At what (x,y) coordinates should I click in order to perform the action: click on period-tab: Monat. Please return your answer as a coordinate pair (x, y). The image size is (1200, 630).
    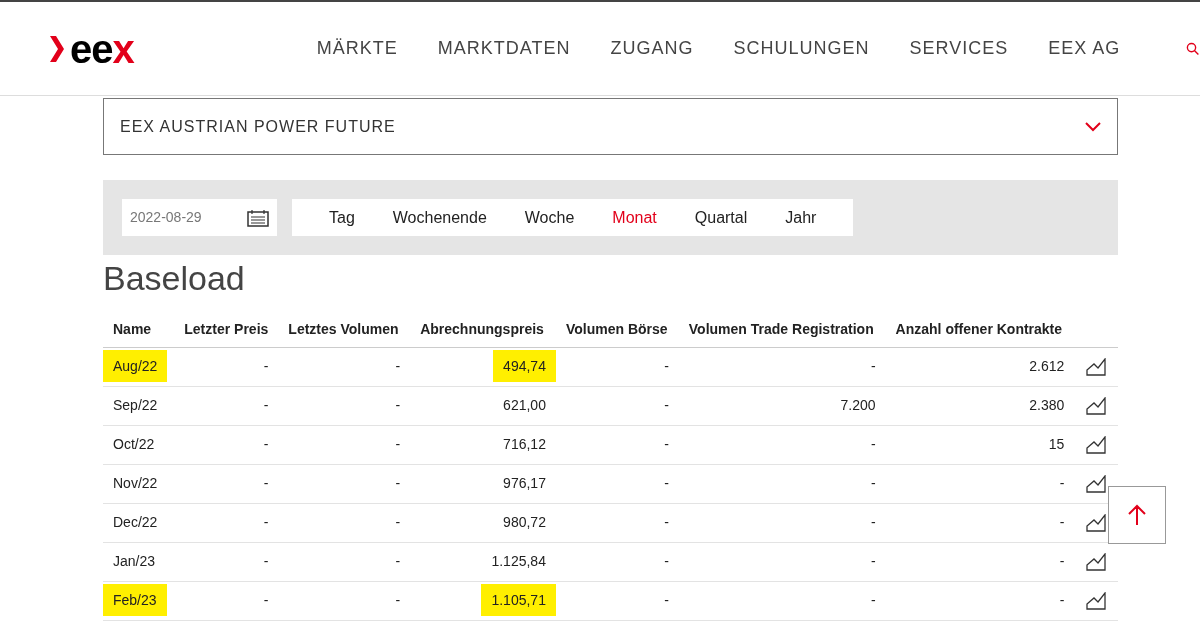
    Looking at the image, I should click on (634, 217).